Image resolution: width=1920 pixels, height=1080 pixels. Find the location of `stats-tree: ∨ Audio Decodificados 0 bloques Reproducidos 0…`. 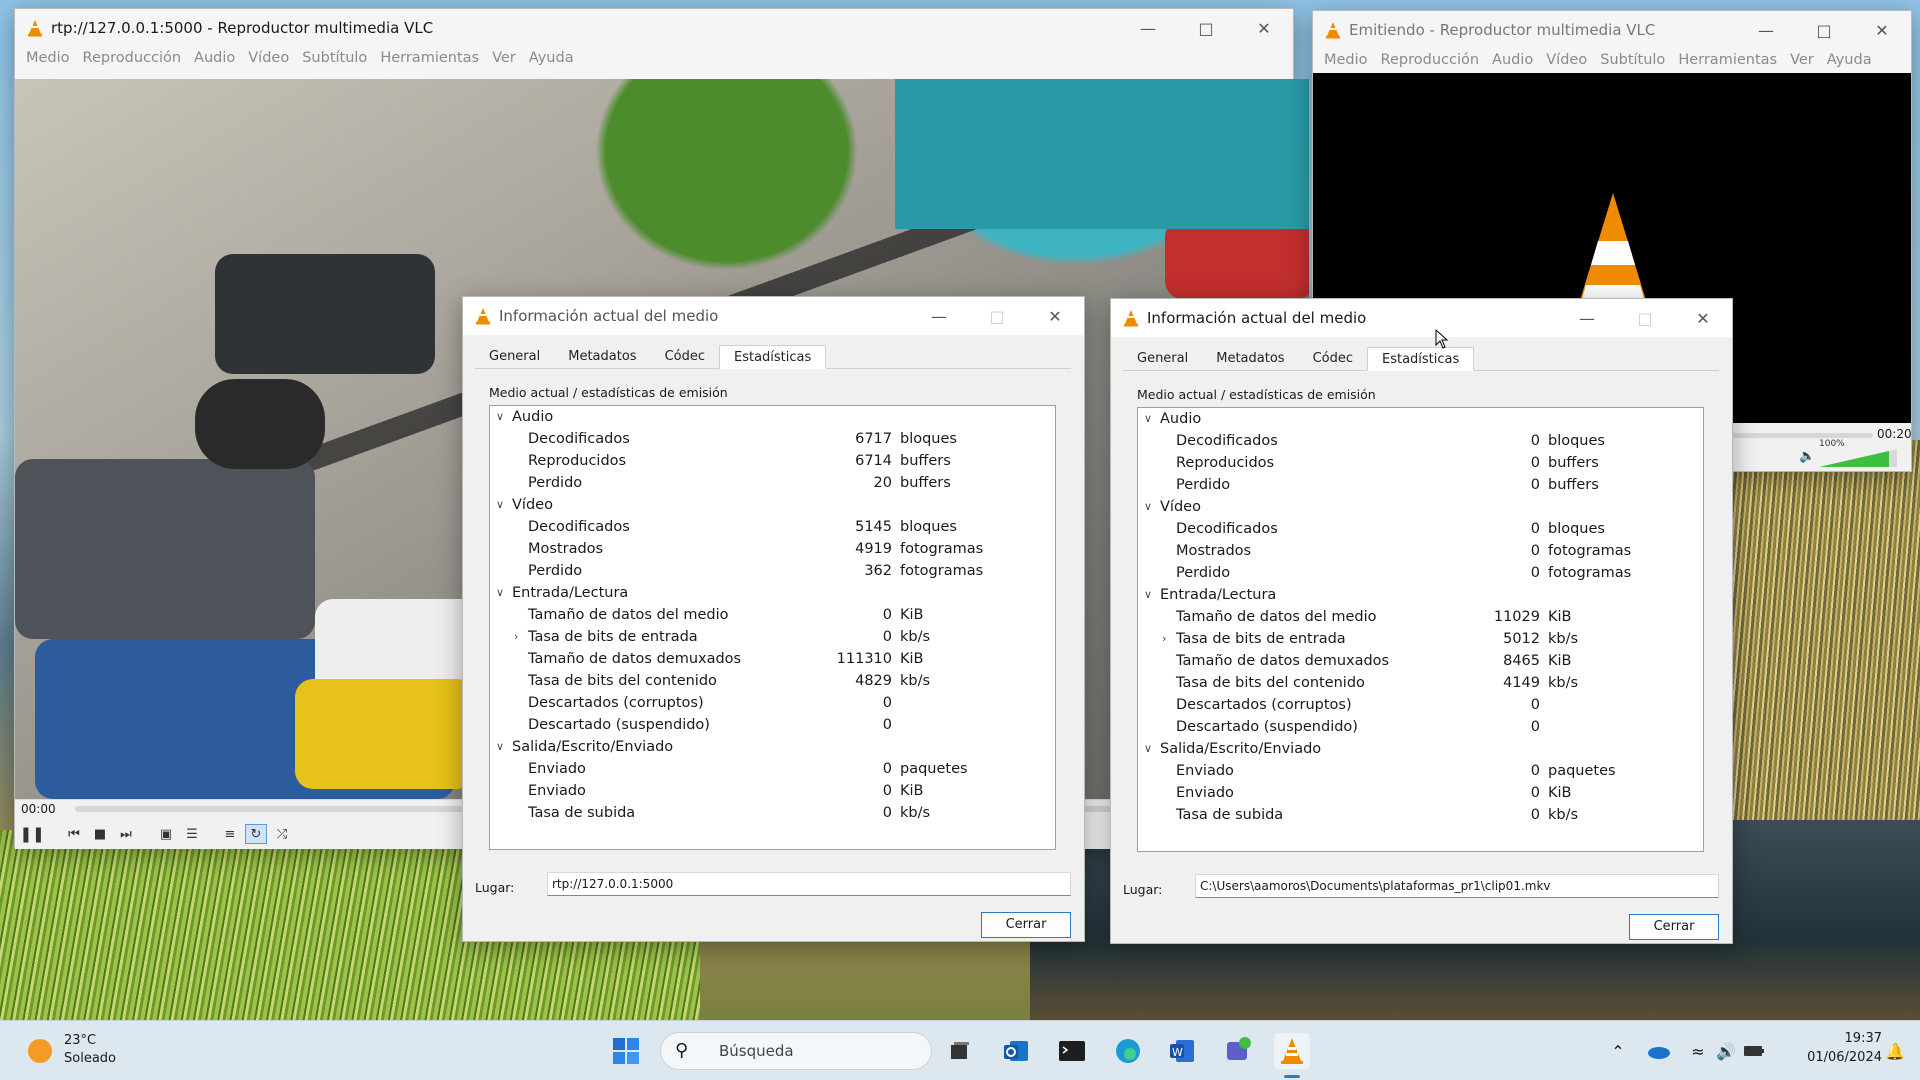

stats-tree: ∨ Audio Decodificados 0 bloques Reproducidos 0… is located at coordinates (1420, 629).